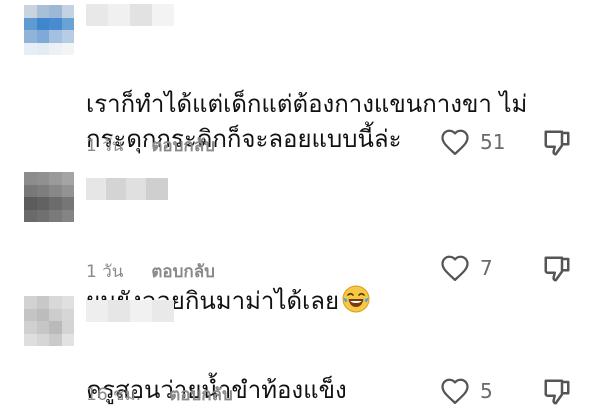 The height and width of the screenshot is (419, 600). What do you see at coordinates (486, 391) in the screenshot?
I see `like-count: 5` at bounding box center [486, 391].